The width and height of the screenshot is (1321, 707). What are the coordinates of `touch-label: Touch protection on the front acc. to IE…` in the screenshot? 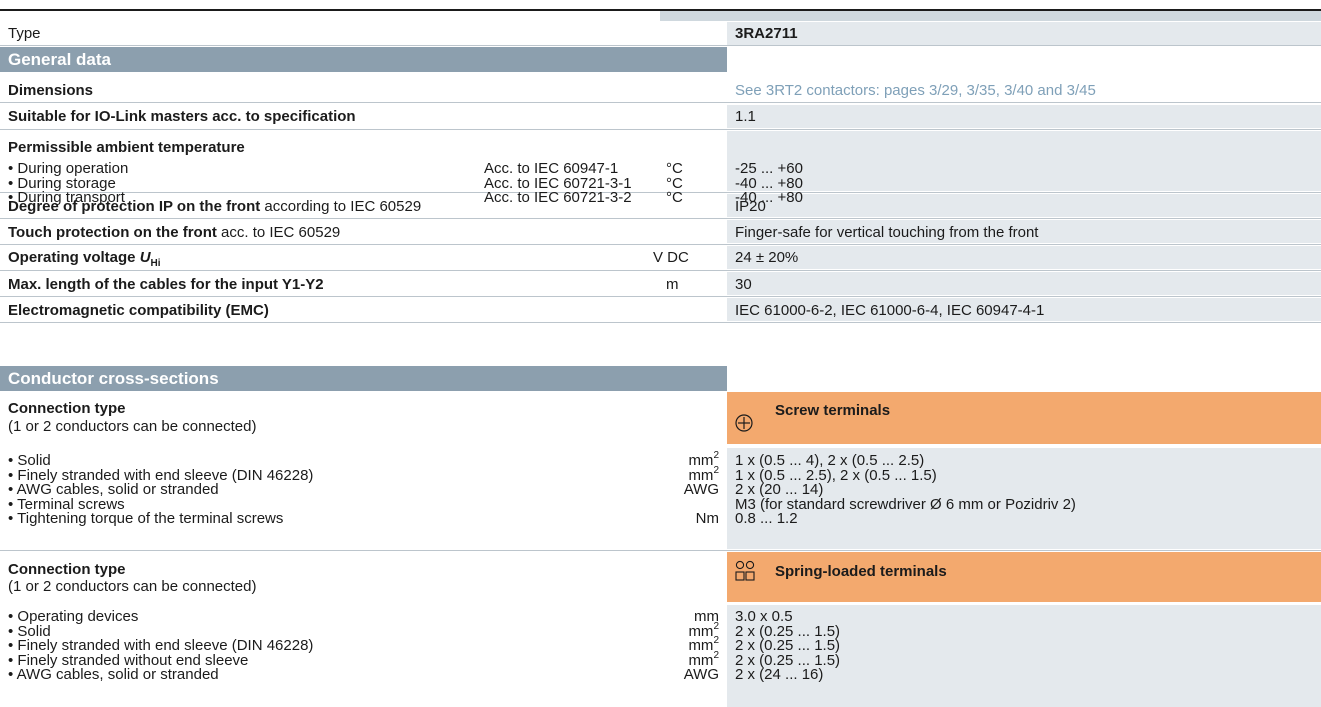 It's located at (174, 232).